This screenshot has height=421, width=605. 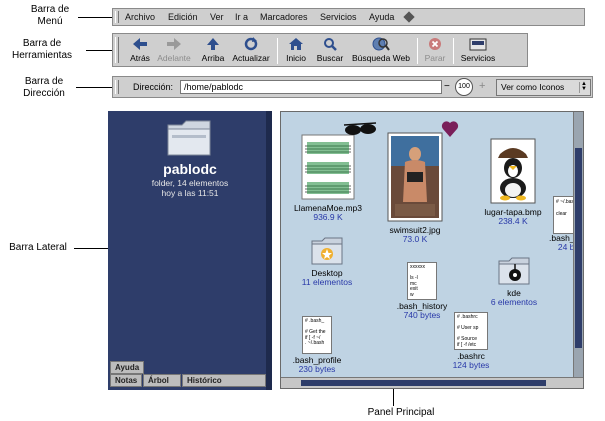 I want to click on vertical-scroll-thumb, so click(x=578, y=248).